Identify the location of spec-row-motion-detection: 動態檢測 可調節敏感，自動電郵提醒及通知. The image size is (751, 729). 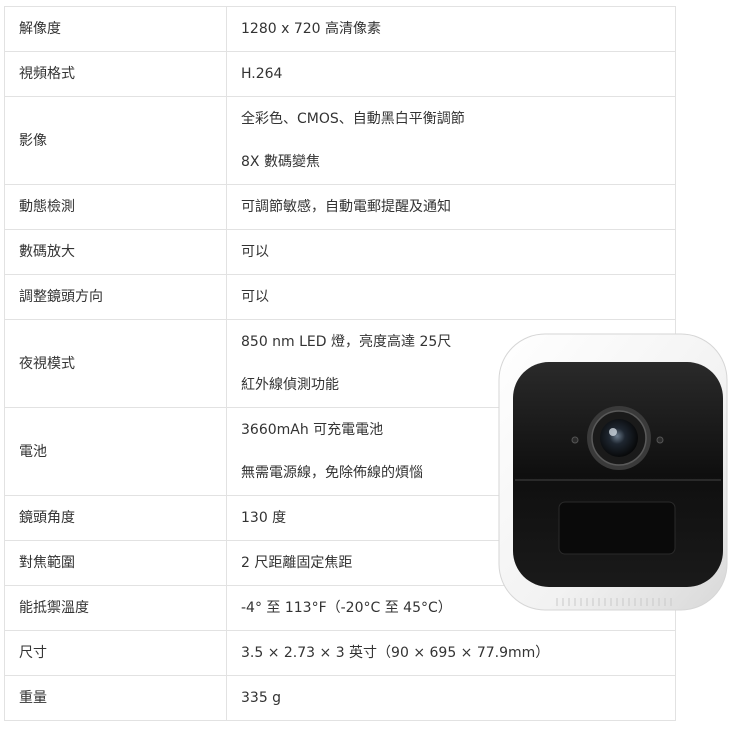
(340, 207).